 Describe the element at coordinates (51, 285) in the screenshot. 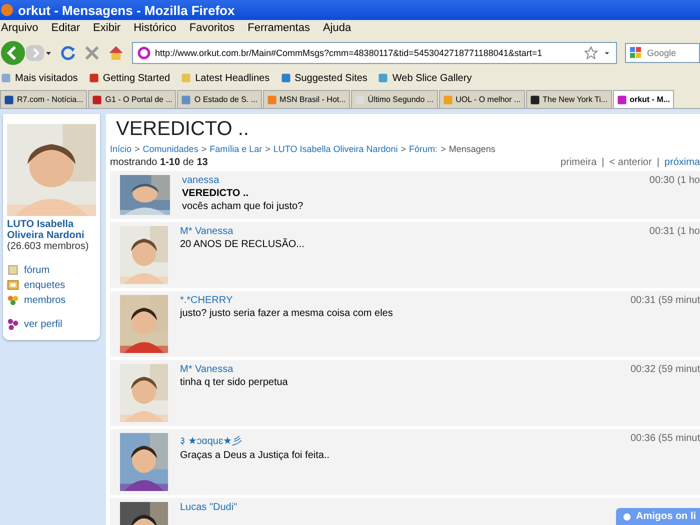

I see `sidebar-link: enquetes` at that location.